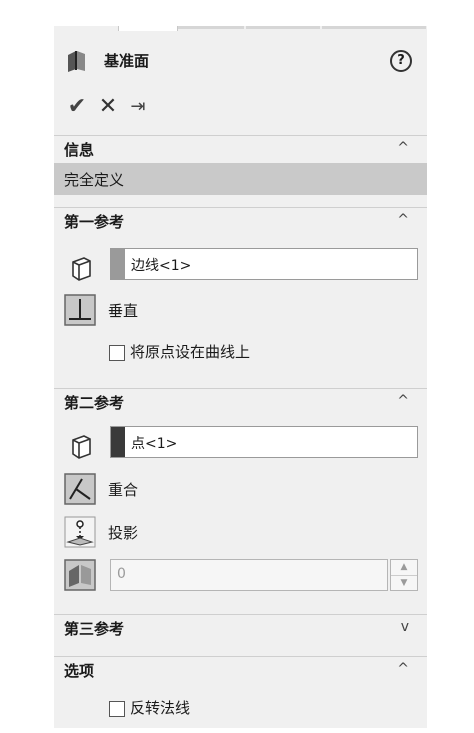  What do you see at coordinates (80, 575) in the screenshot?
I see `distance-icon` at bounding box center [80, 575].